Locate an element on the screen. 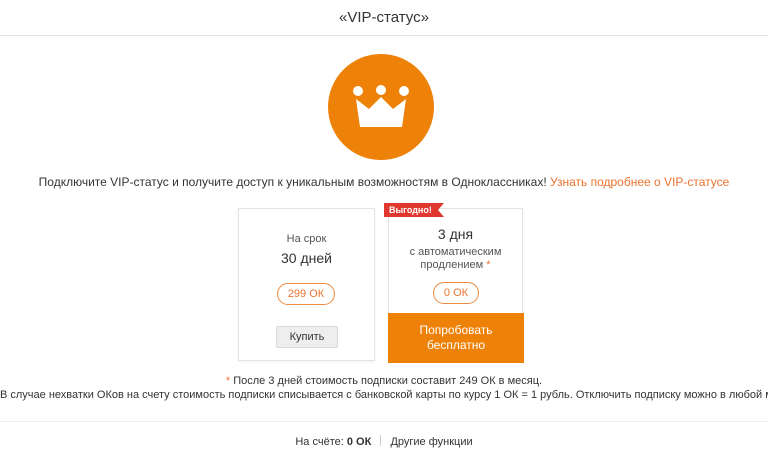 This screenshot has height=457, width=768. balance-value: 0 ОК is located at coordinates (359, 442).